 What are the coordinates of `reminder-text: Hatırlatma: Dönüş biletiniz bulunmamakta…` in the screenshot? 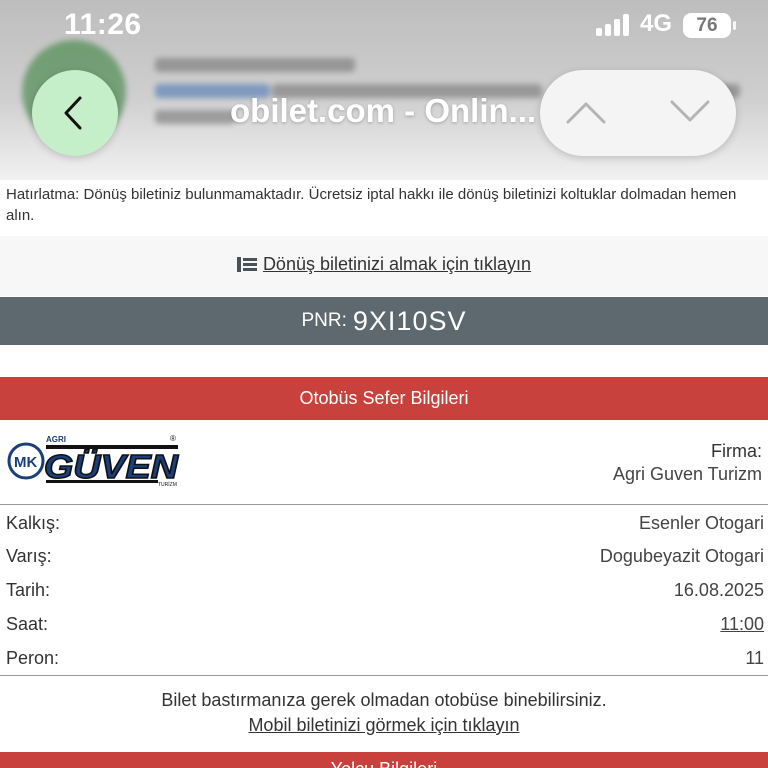 It's located at (371, 205).